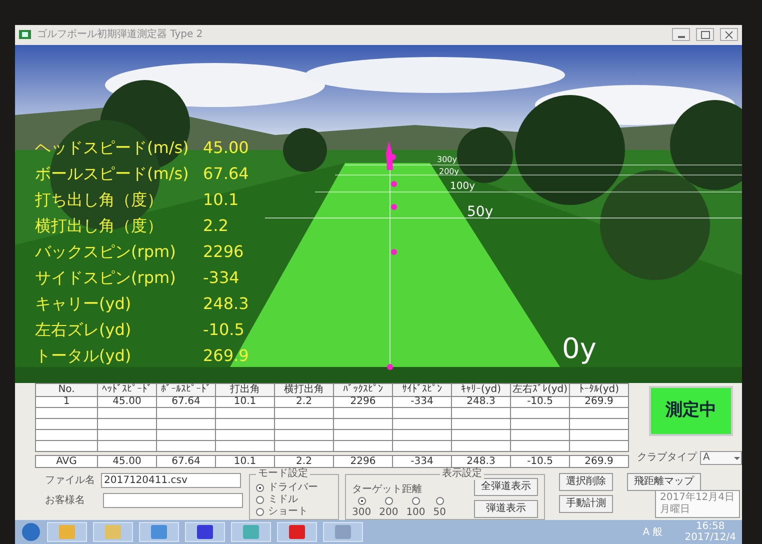 This screenshot has width=762, height=544. What do you see at coordinates (293, 488) in the screenshot?
I see `radio-label: ドライバー` at bounding box center [293, 488].